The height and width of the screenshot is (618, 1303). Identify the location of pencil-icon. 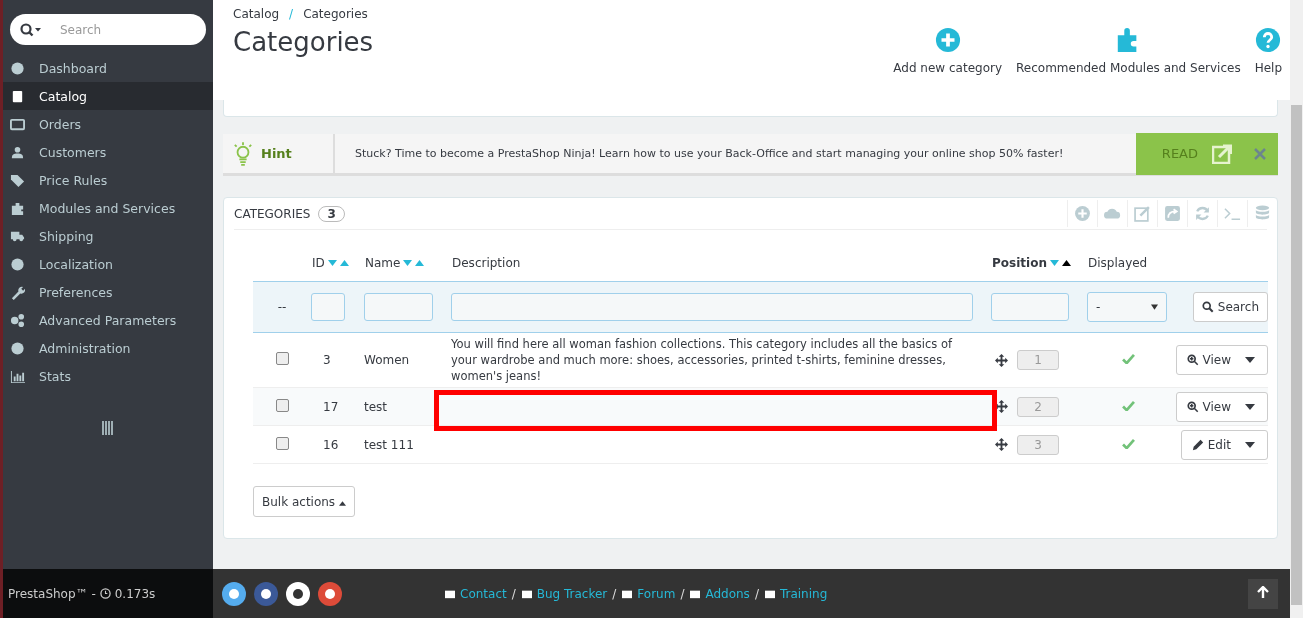
(1197, 444).